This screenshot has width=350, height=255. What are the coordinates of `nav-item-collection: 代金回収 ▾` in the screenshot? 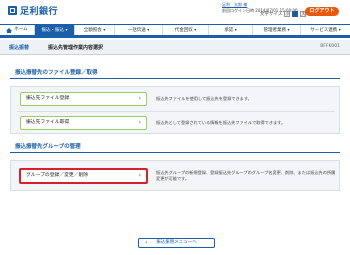 It's located at (186, 30).